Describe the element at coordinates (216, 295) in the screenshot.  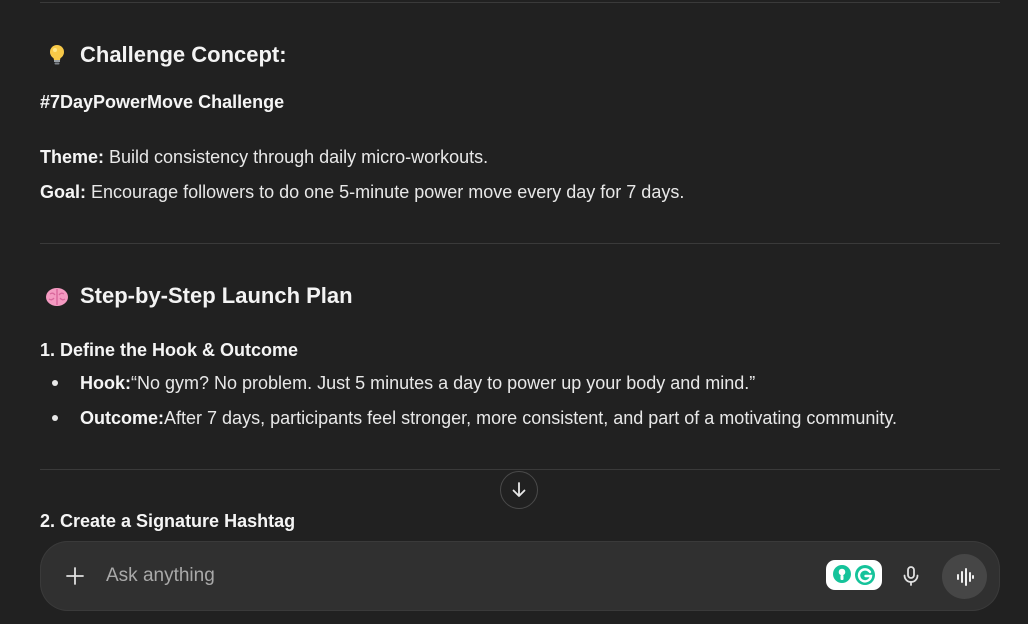
I see `section-heading-text: Step-by-Step Launch Plan` at that location.